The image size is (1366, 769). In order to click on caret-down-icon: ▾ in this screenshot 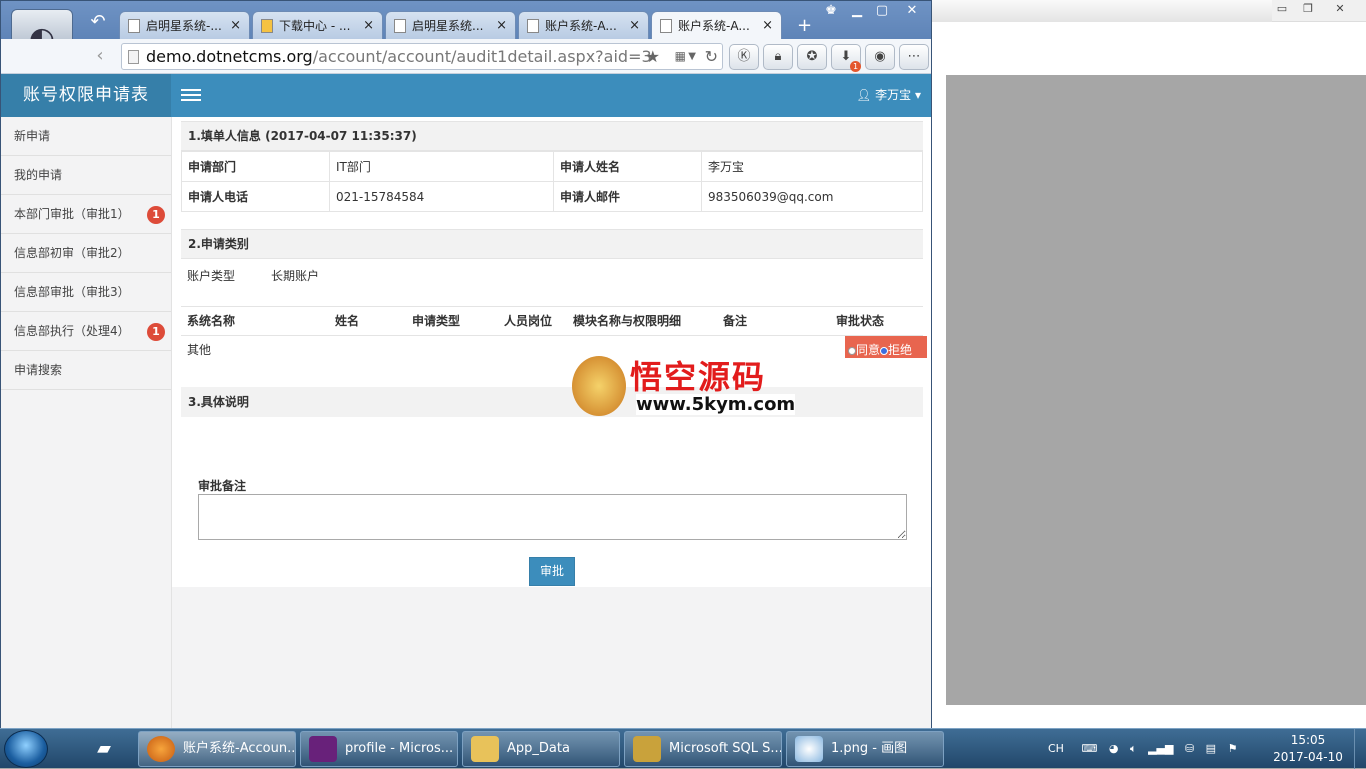, I will do `click(916, 95)`.